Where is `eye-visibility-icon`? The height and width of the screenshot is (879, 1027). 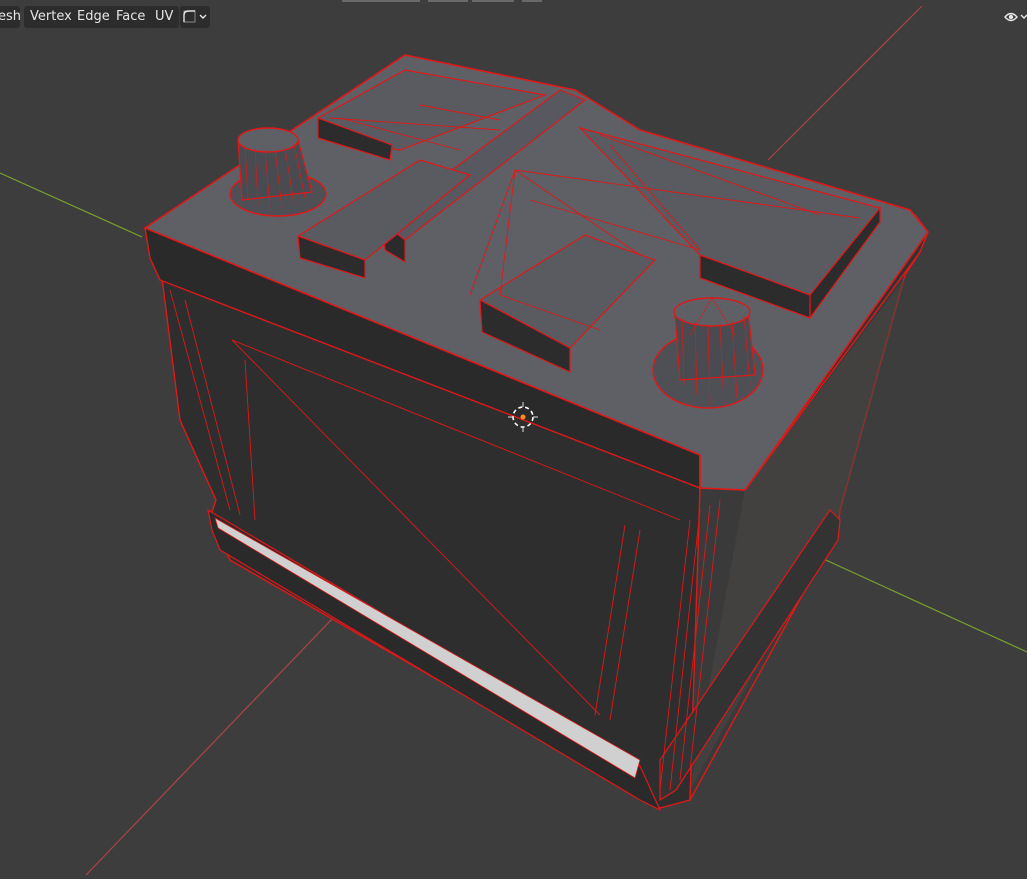
eye-visibility-icon is located at coordinates (1015, 17).